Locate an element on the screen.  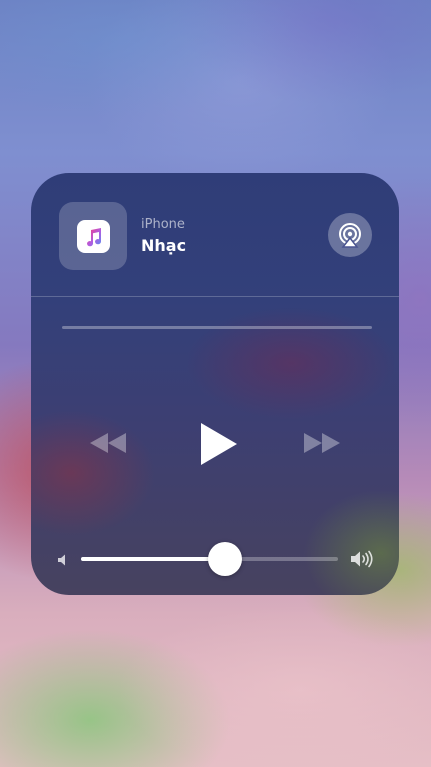
playback-scrubber is located at coordinates (217, 327).